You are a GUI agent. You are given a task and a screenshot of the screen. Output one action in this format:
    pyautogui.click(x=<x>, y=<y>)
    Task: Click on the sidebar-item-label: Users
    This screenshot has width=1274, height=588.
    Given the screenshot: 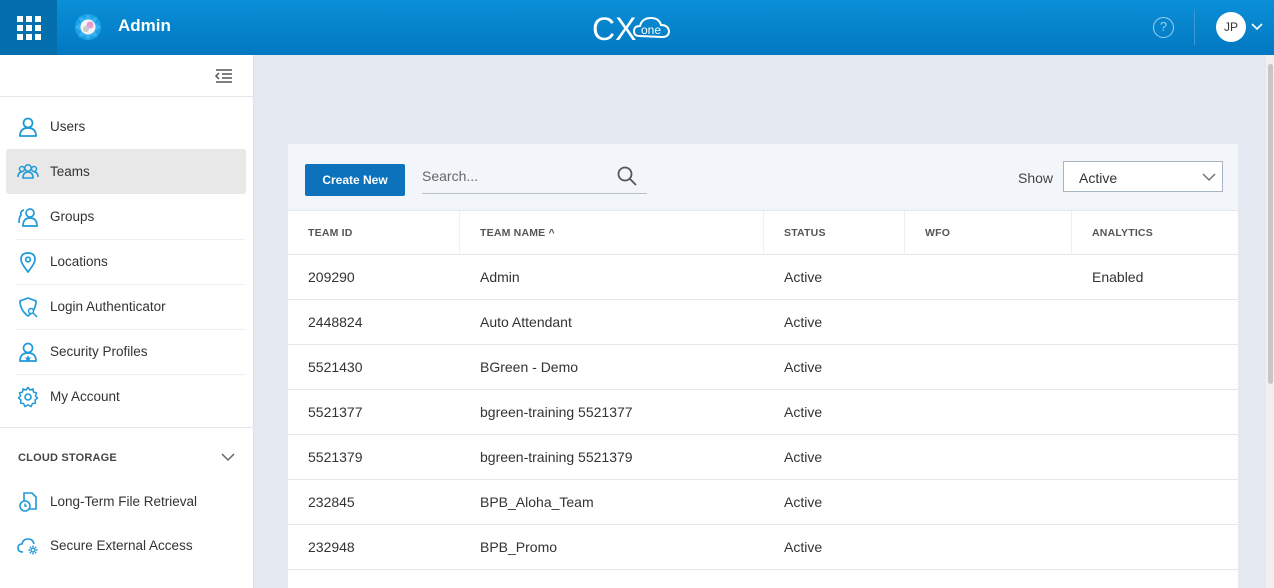 What is the action you would take?
    pyautogui.click(x=68, y=126)
    